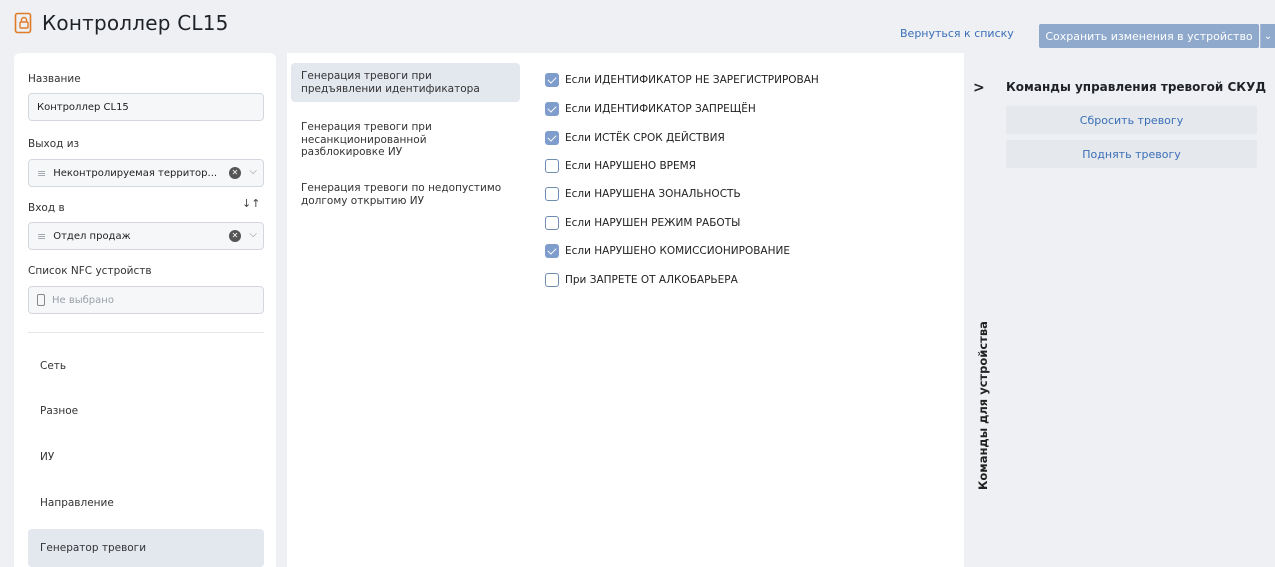 Image resolution: width=1275 pixels, height=567 pixels. Describe the element at coordinates (981, 315) in the screenshot. I see `device-commands-tab` at that location.